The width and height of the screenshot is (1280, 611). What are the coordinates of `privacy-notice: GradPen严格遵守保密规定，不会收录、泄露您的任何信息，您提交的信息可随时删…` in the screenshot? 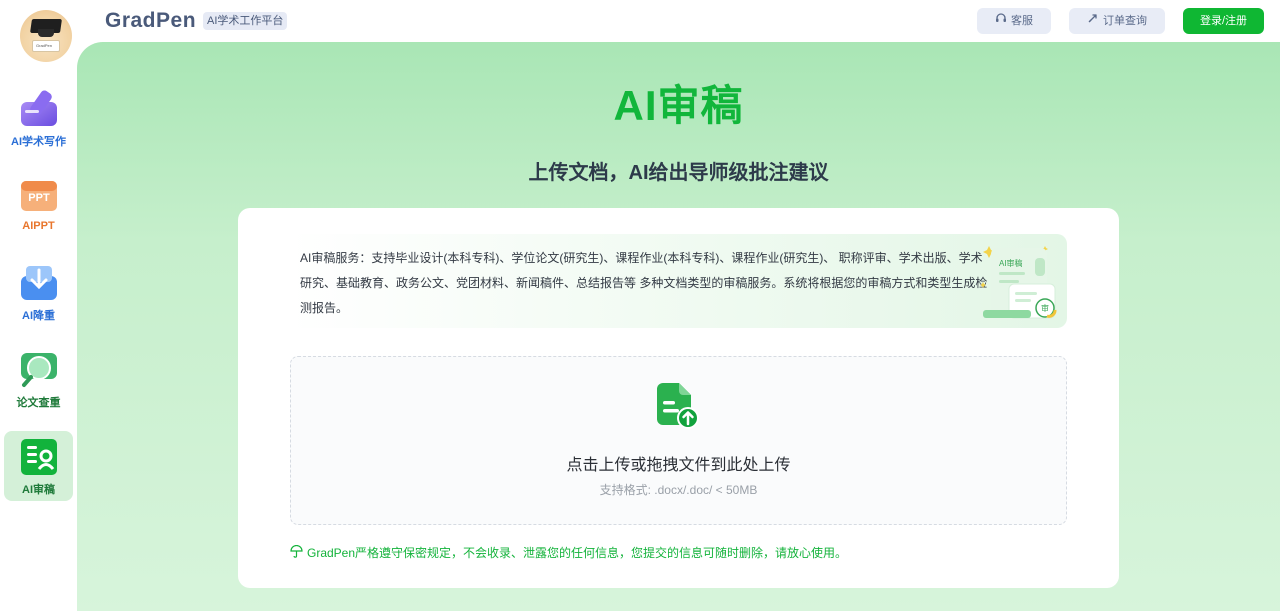 It's located at (568, 552).